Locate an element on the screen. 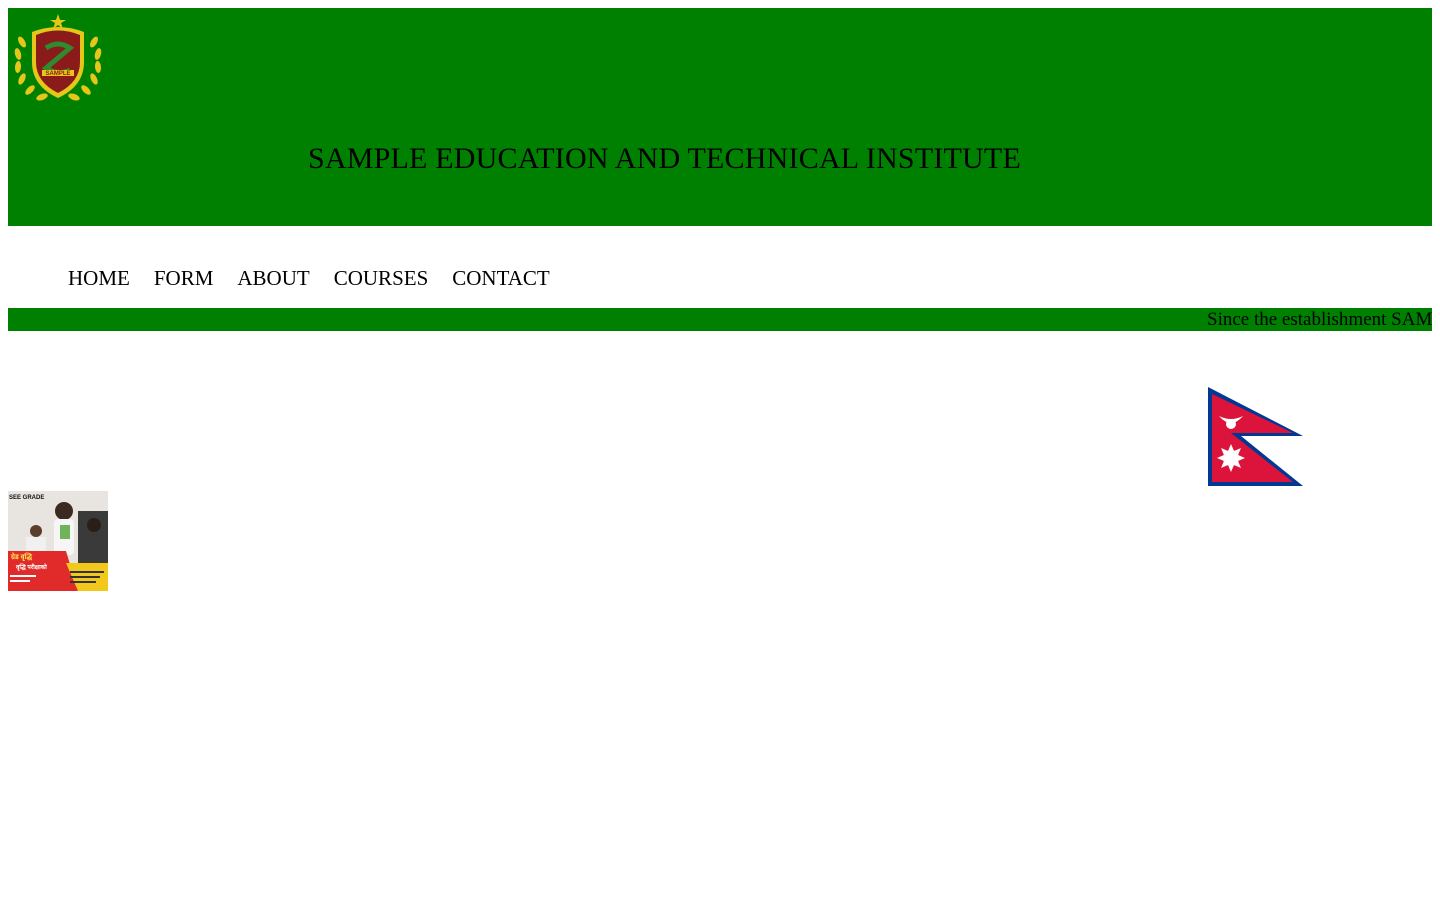  site-title: SAMPLE EDUCATION AND TECHNICAL INSTITUTE is located at coordinates (664, 158).